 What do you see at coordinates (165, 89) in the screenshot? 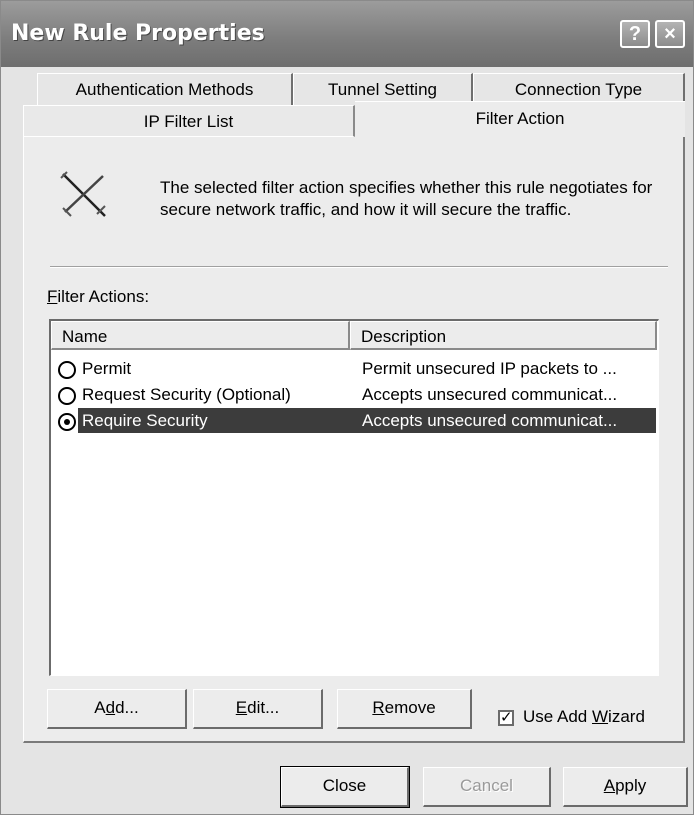
I see `tab-authentication-methods: Authentication Methods` at bounding box center [165, 89].